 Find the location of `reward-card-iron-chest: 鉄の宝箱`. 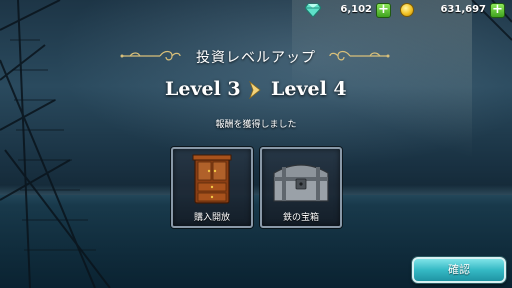

reward-card-iron-chest: 鉄の宝箱 is located at coordinates (301, 187).